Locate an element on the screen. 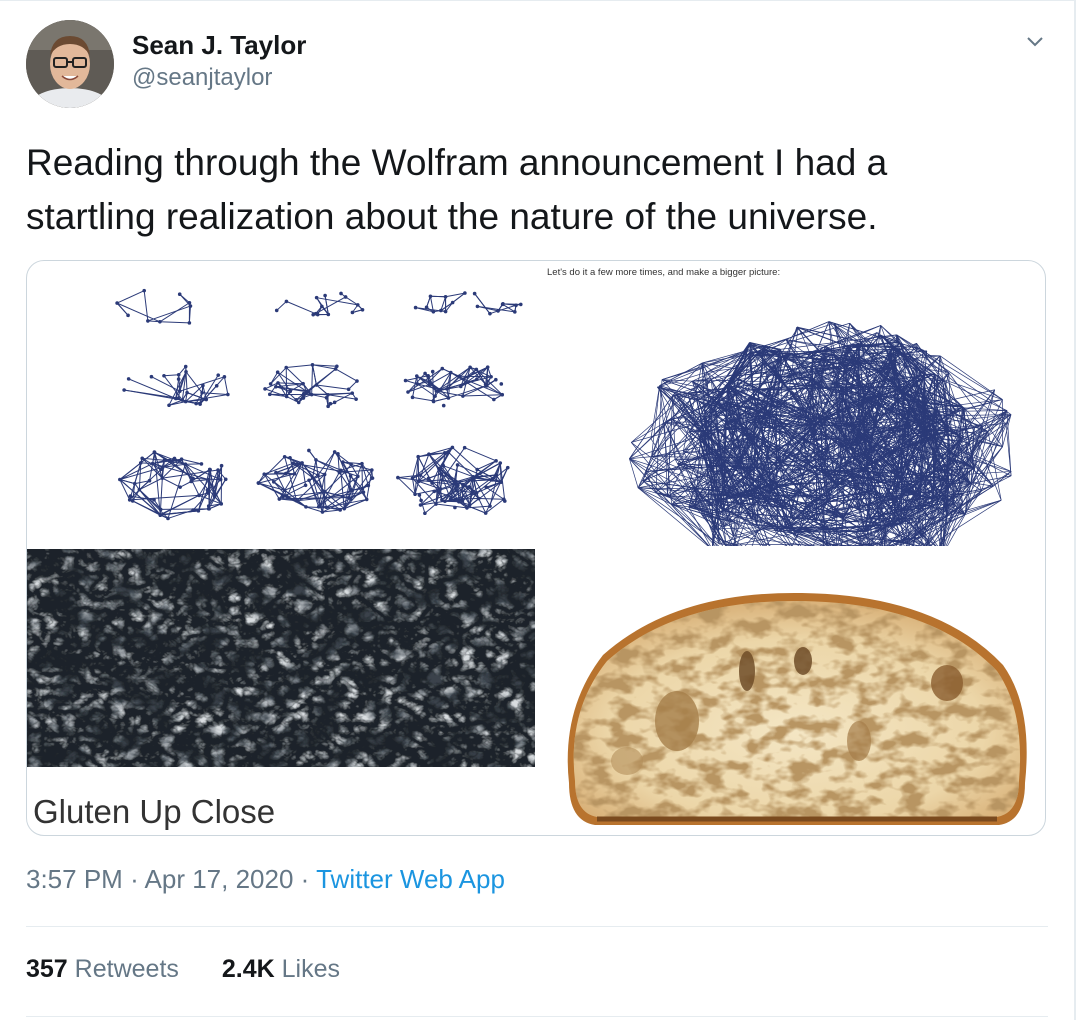 The width and height of the screenshot is (1086, 1020). chevron-down-icon is located at coordinates (1035, 42).